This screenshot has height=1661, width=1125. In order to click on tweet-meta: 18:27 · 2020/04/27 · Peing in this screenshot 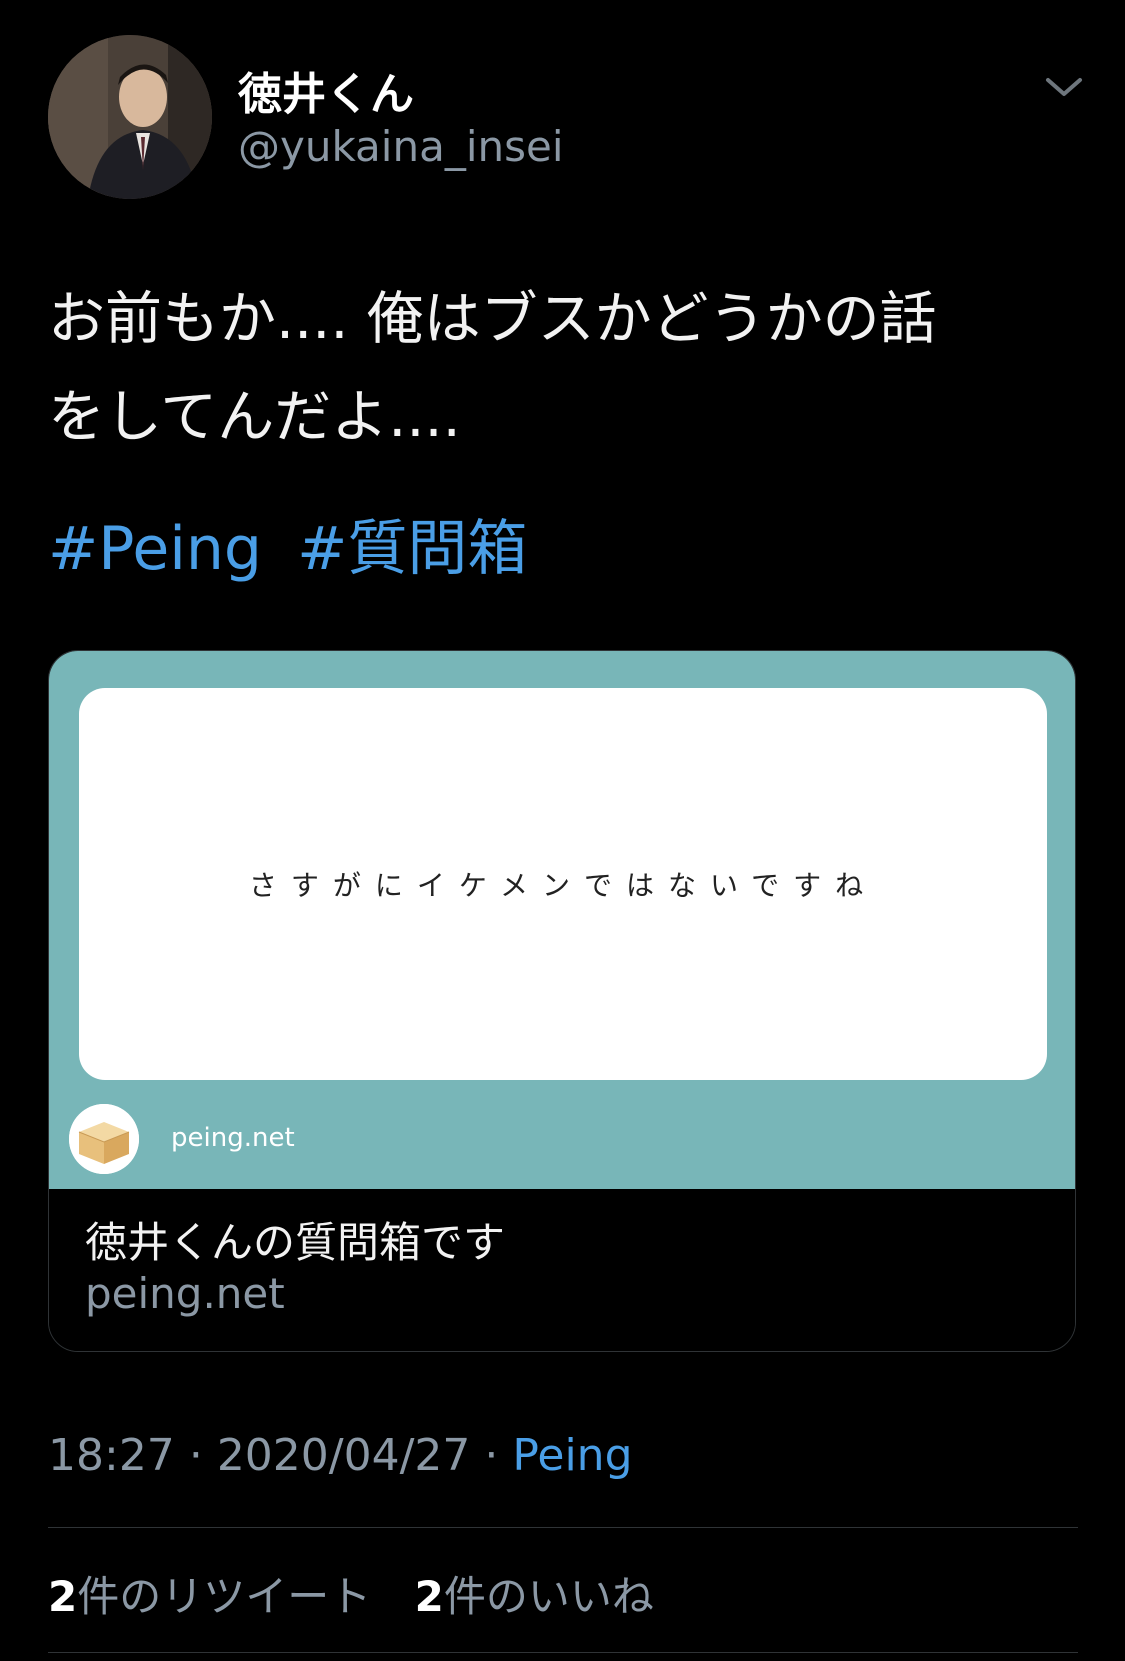, I will do `click(340, 1455)`.